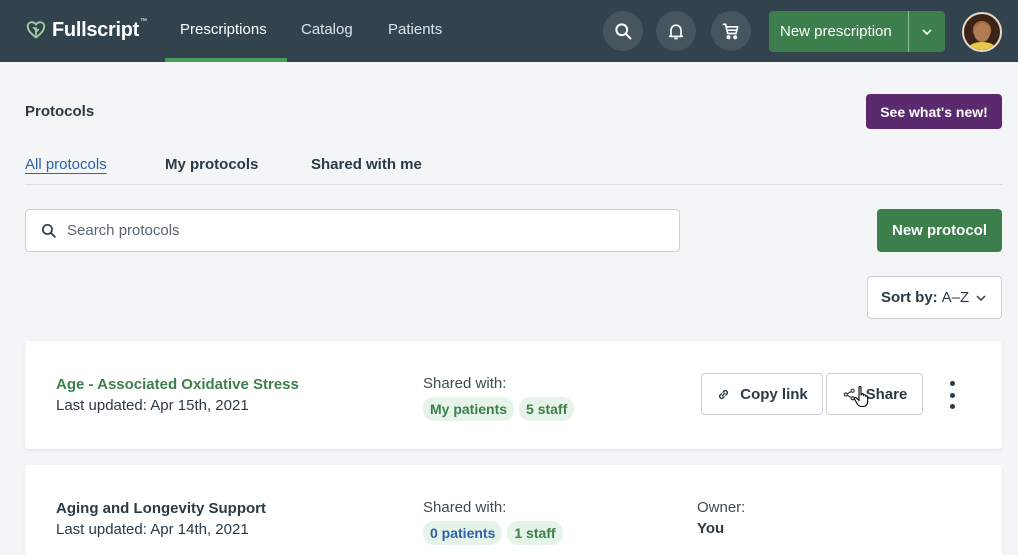 This screenshot has width=1018, height=555. What do you see at coordinates (144, 21) in the screenshot?
I see `trademark: ™` at bounding box center [144, 21].